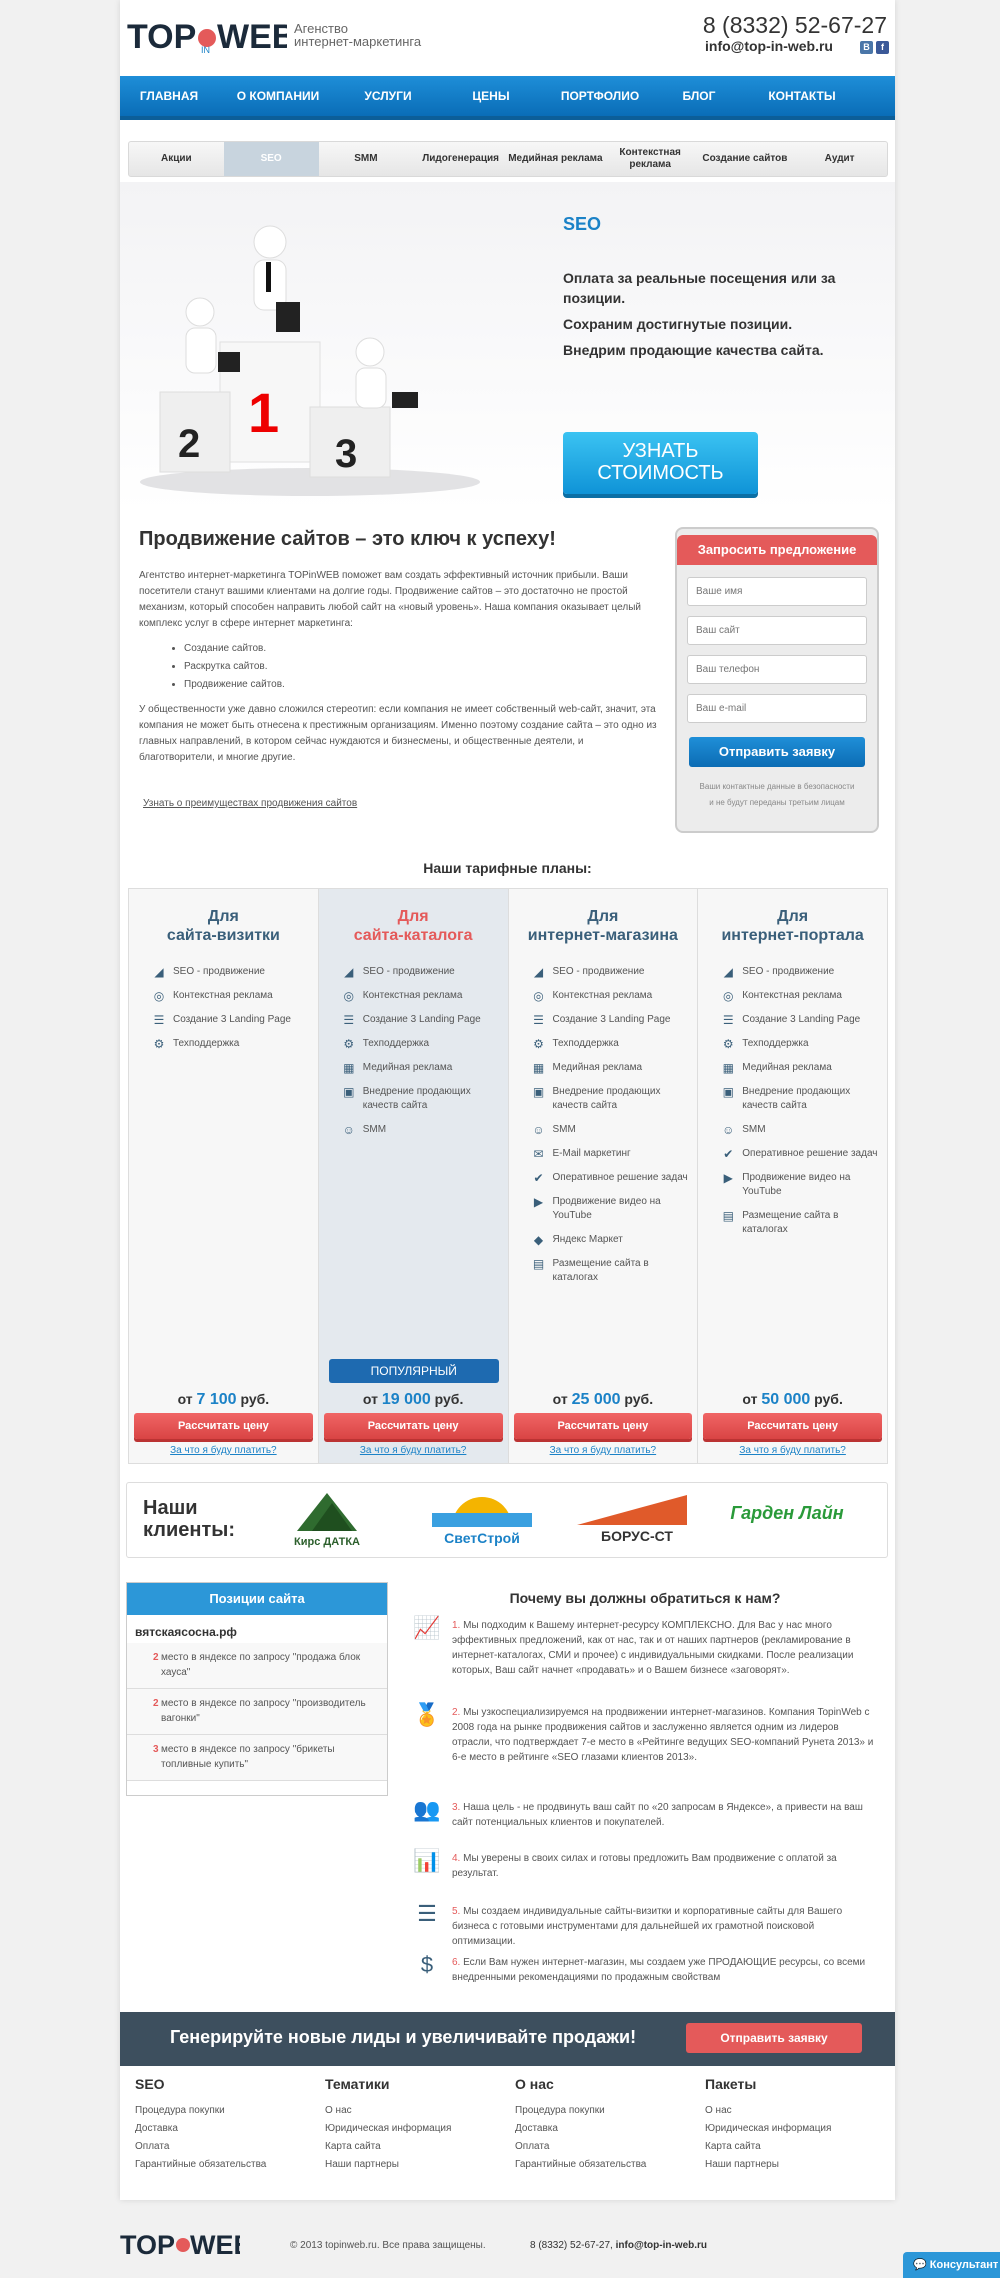 Image resolution: width=1000 pixels, height=2278 pixels. Describe the element at coordinates (800, 996) in the screenshot. I see `plan-feature: ◎ Контекстная реклама` at that location.